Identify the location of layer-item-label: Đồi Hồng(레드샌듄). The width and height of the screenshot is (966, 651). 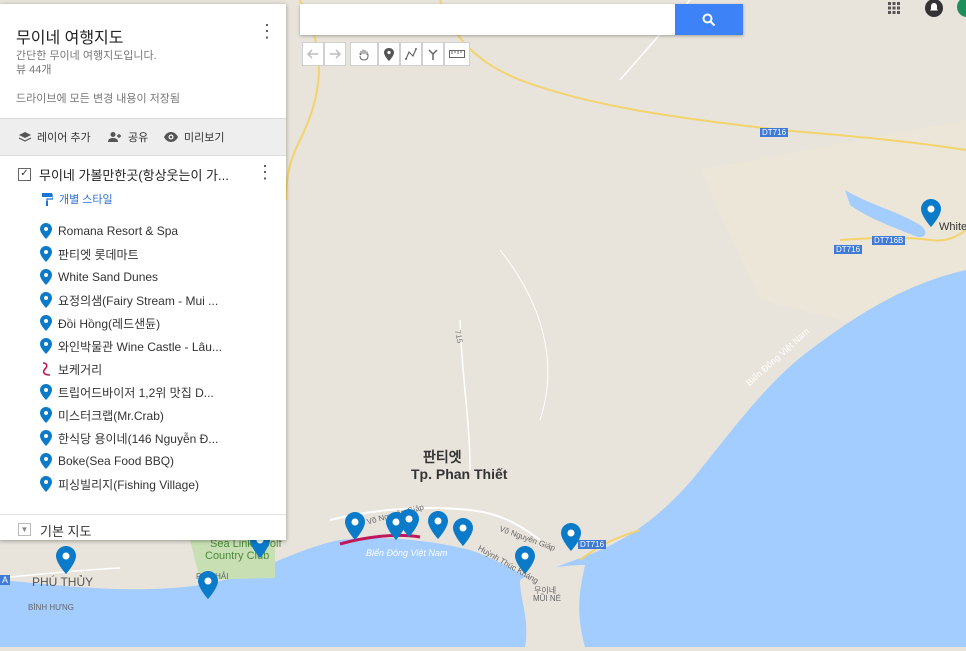
(109, 323).